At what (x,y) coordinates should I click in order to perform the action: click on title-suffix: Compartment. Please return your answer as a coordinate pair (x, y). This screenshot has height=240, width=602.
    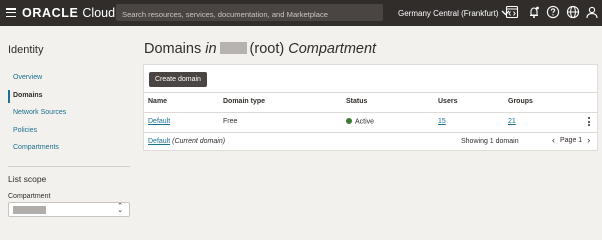
    Looking at the image, I should click on (332, 49).